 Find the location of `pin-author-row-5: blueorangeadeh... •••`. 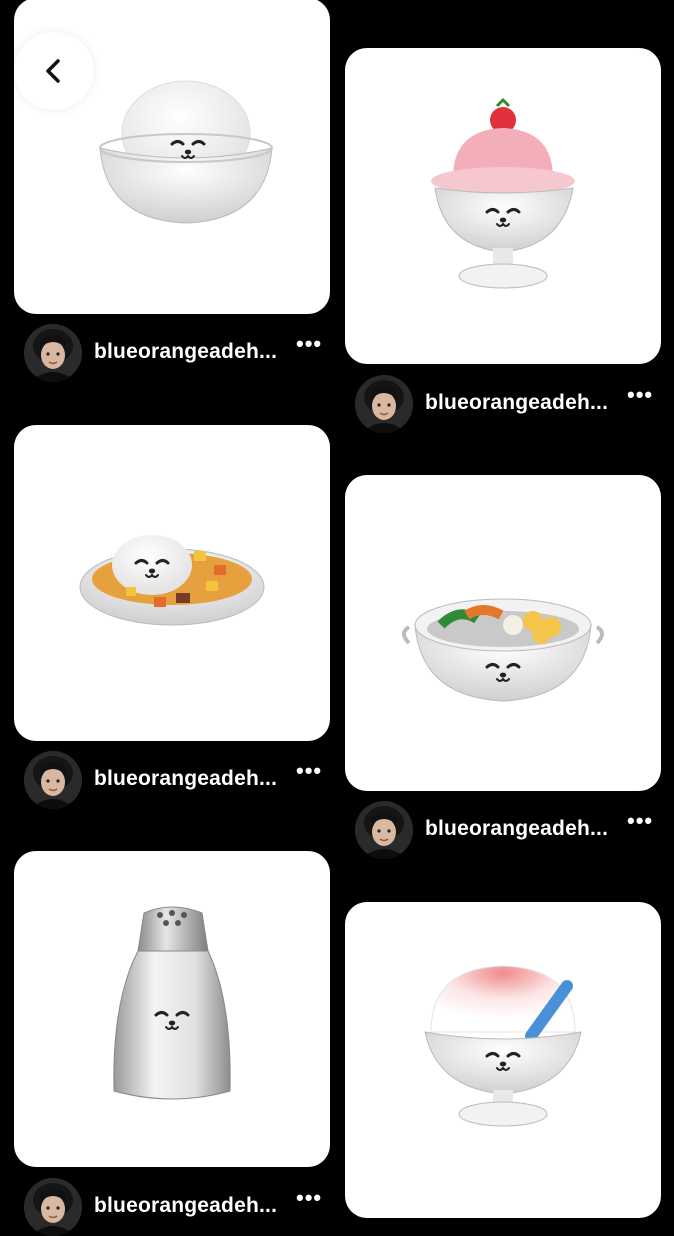

pin-author-row-5: blueorangeadeh... ••• is located at coordinates (172, 1207).